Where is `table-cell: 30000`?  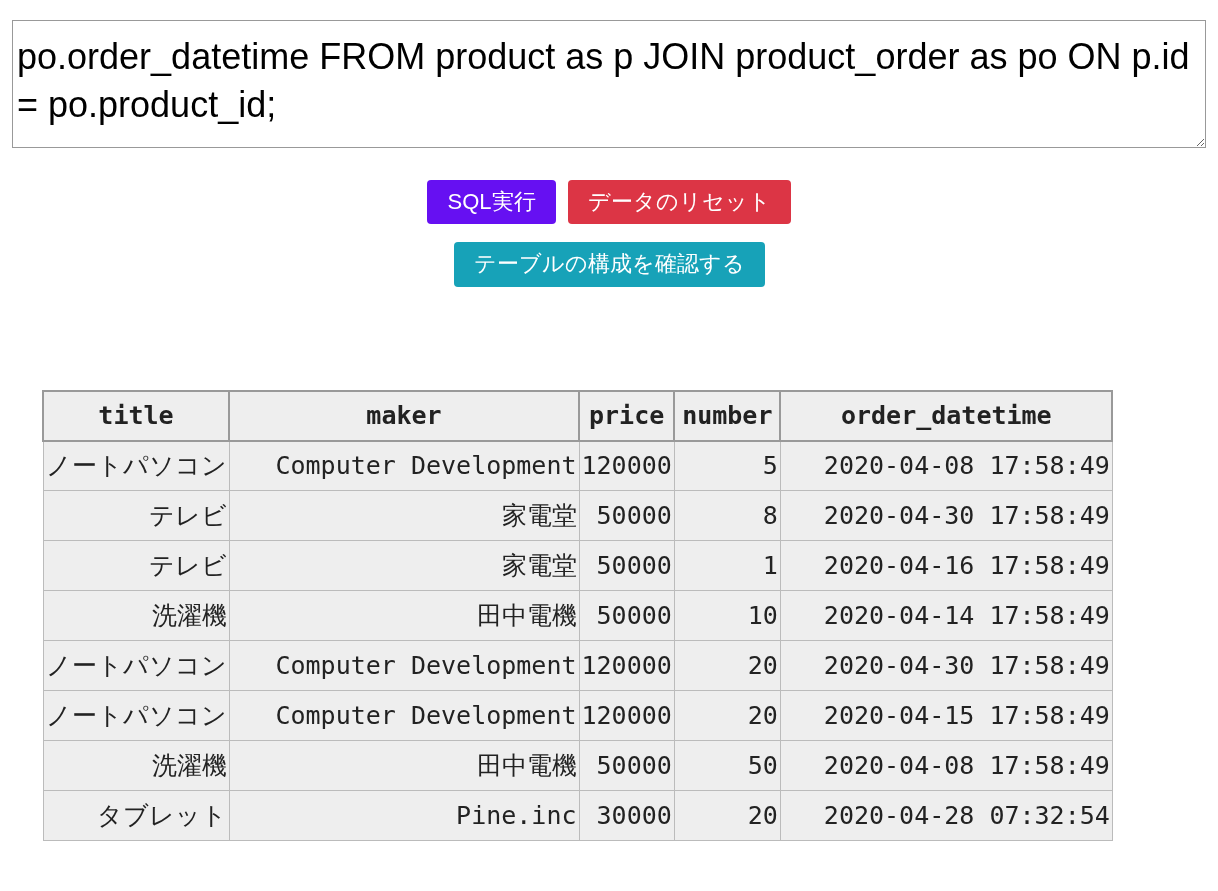
table-cell: 30000 is located at coordinates (627, 815).